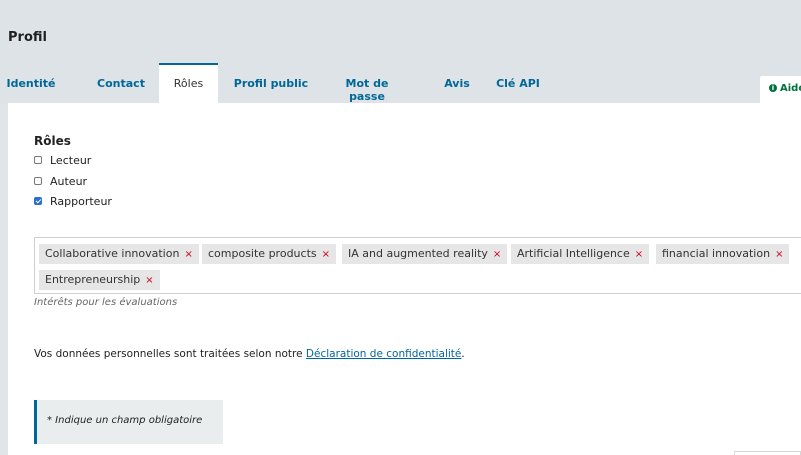  What do you see at coordinates (93, 279) in the screenshot?
I see `tag-label: Entrepreneurship` at bounding box center [93, 279].